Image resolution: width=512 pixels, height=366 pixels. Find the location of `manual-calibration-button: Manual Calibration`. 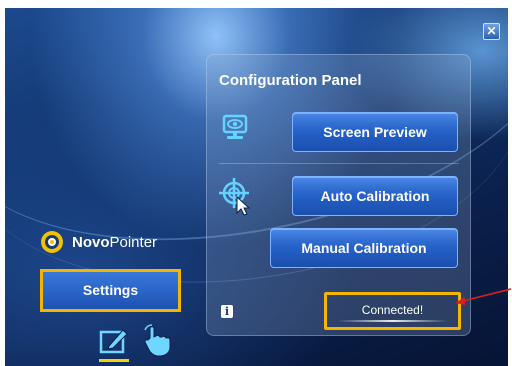

manual-calibration-button: Manual Calibration is located at coordinates (364, 248).